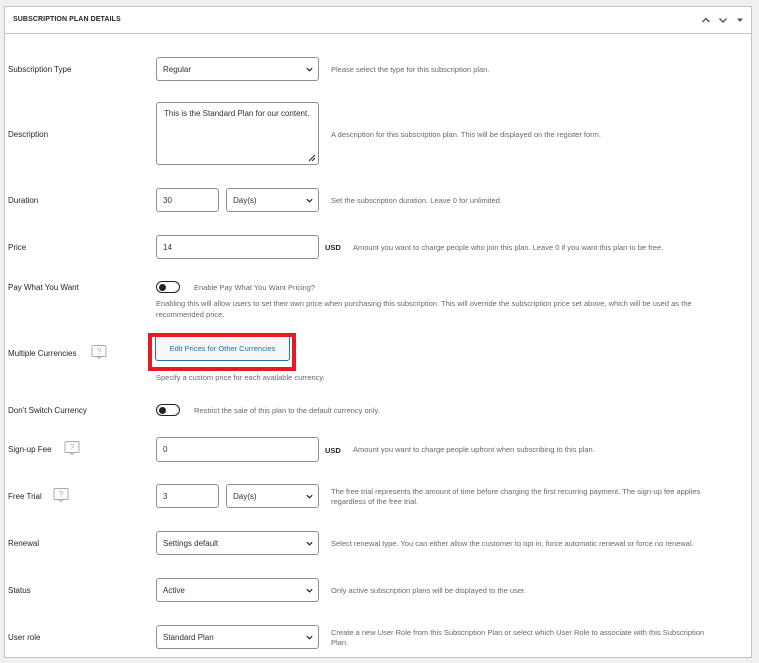  I want to click on free-trial-unit-select: Day(s), so click(272, 496).